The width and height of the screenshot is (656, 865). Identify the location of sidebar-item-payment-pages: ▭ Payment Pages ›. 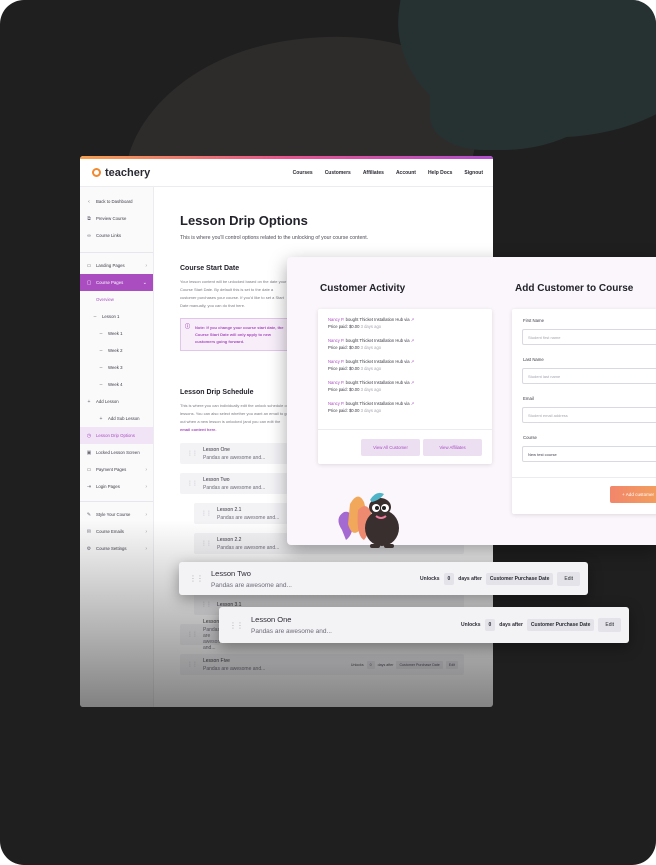
(116, 469).